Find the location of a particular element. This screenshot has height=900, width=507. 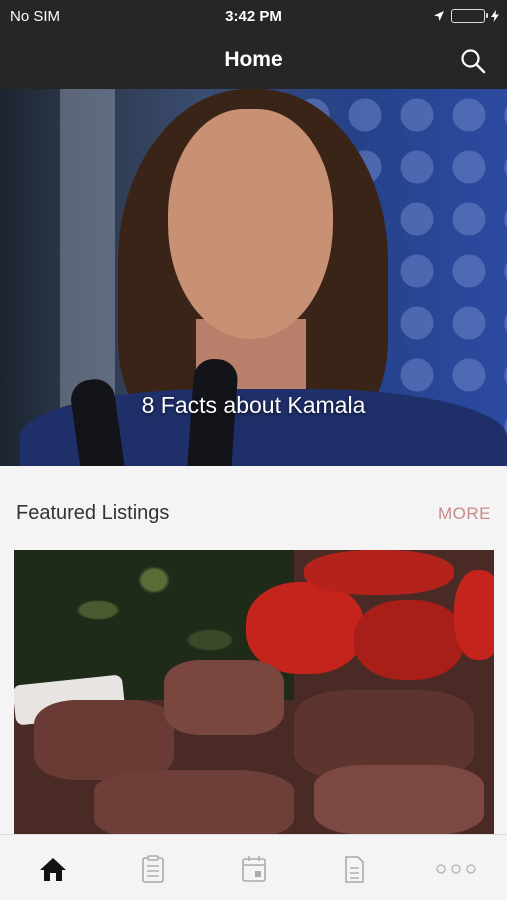

listing-photo-meat is located at coordinates (104, 740).